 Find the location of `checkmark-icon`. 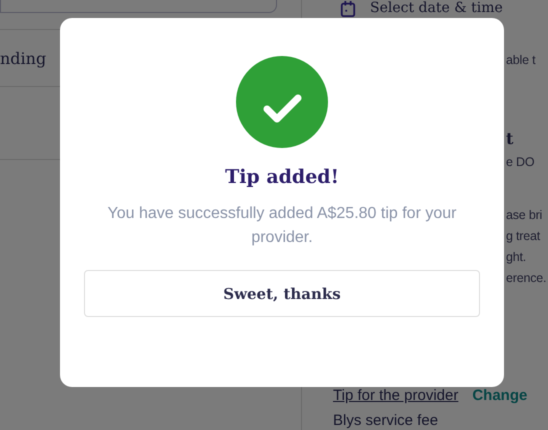

checkmark-icon is located at coordinates (282, 102).